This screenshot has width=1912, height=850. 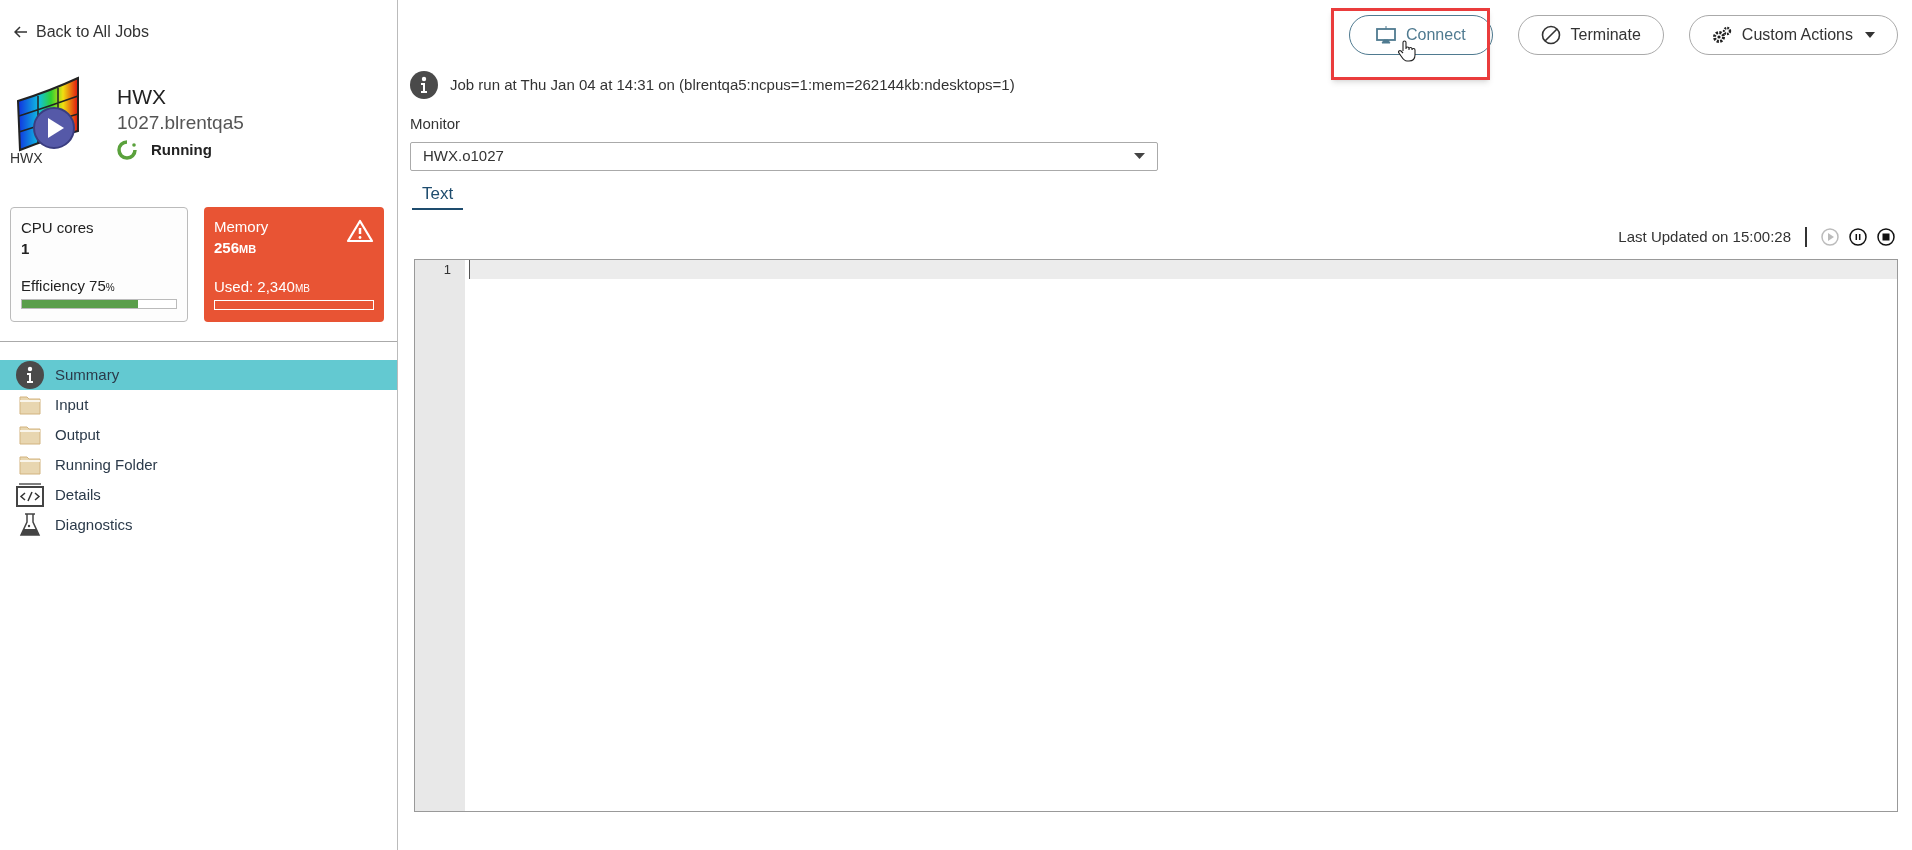 I want to click on app-label: HWX, so click(x=26, y=158).